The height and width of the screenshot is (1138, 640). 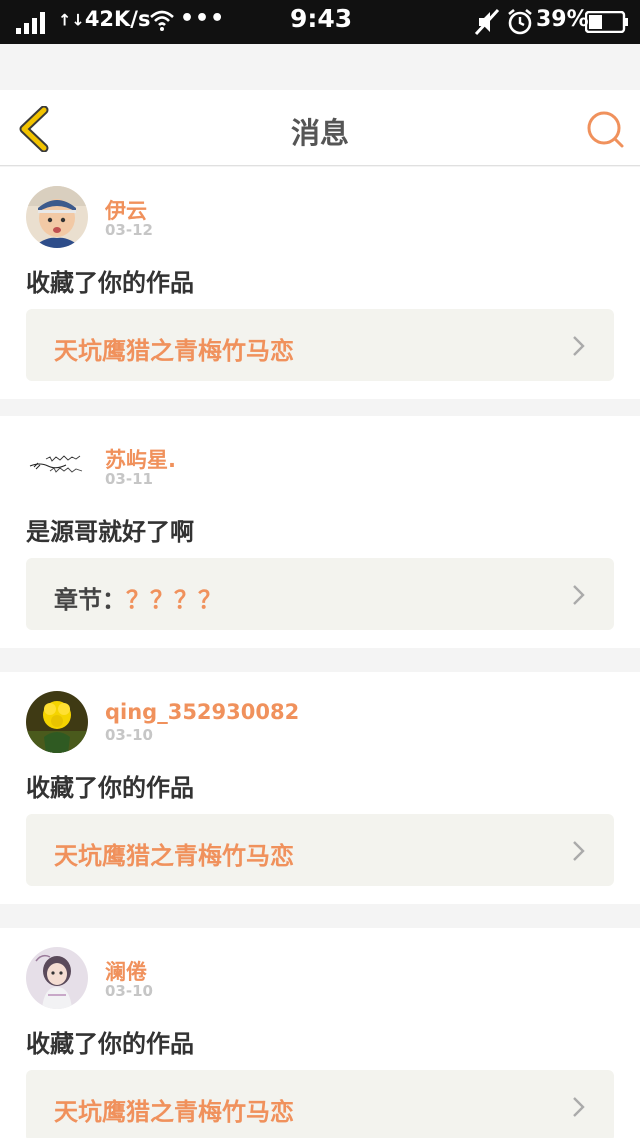 I want to click on username: qing_352930082, so click(x=202, y=712).